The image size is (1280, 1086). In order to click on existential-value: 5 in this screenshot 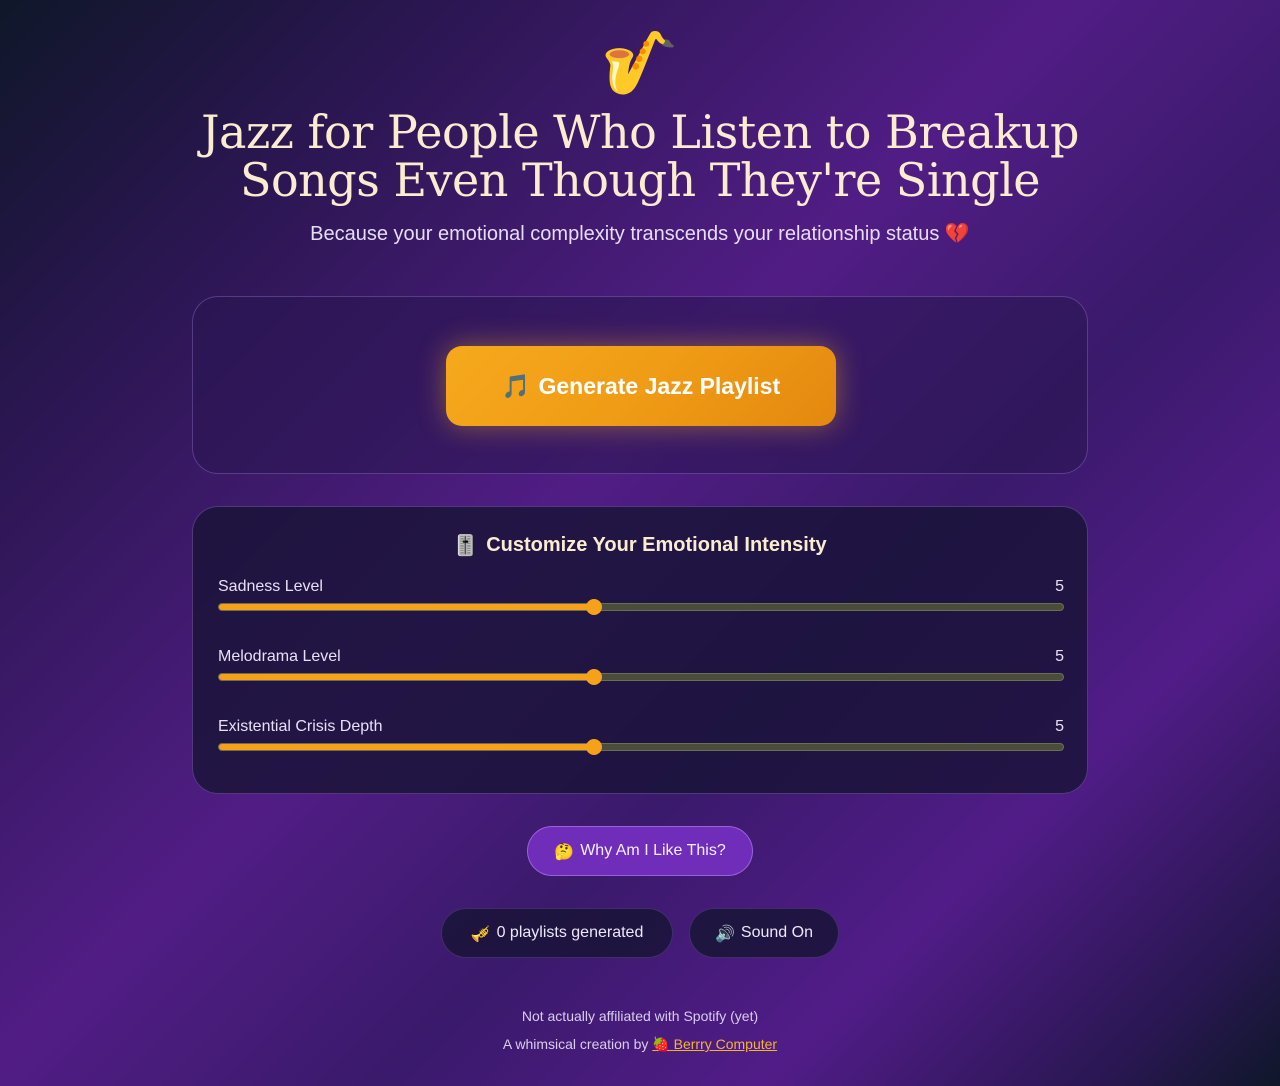, I will do `click(1059, 726)`.